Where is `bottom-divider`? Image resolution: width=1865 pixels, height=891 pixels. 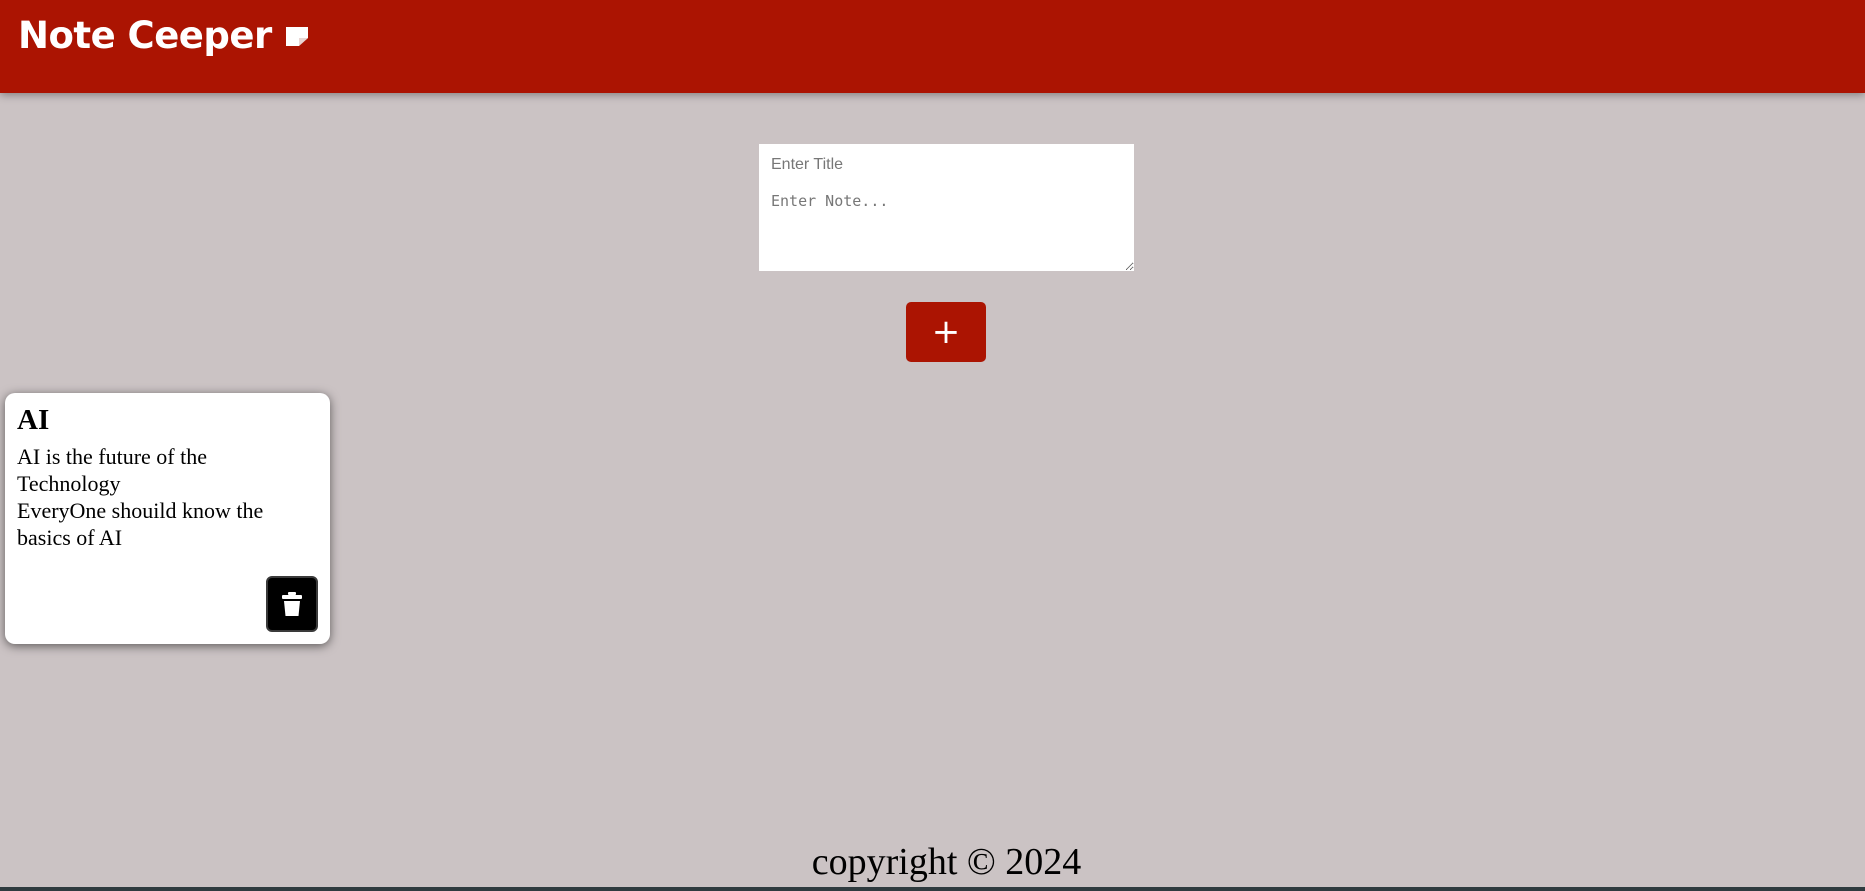
bottom-divider is located at coordinates (932, 889).